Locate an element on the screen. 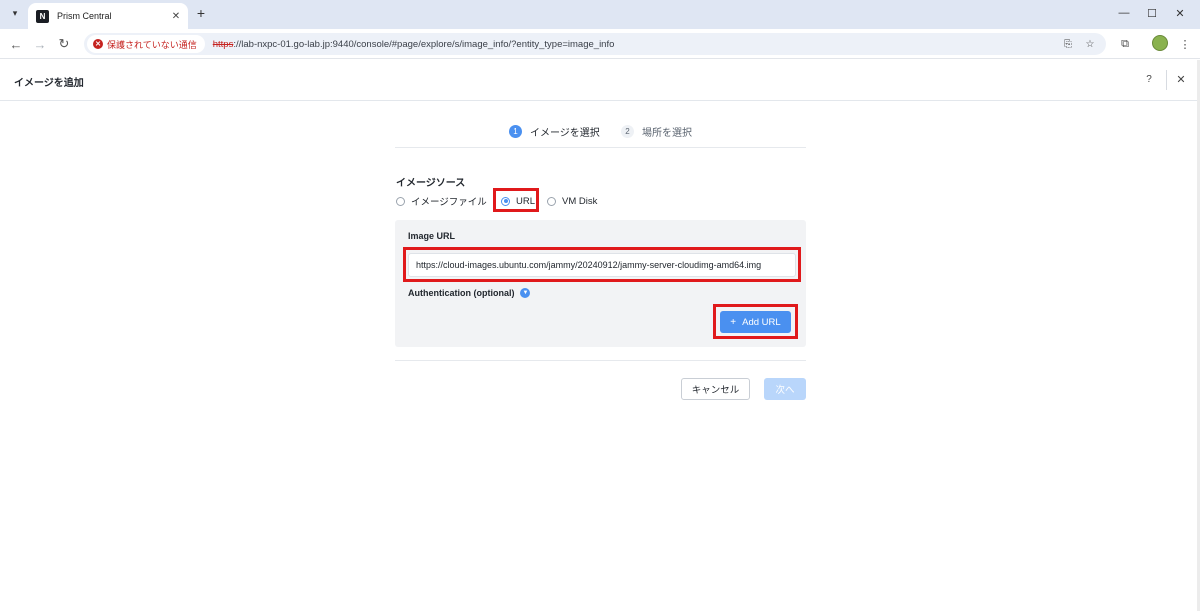 This screenshot has height=611, width=1200. browser-menu-icon: ⋮ is located at coordinates (1185, 44).